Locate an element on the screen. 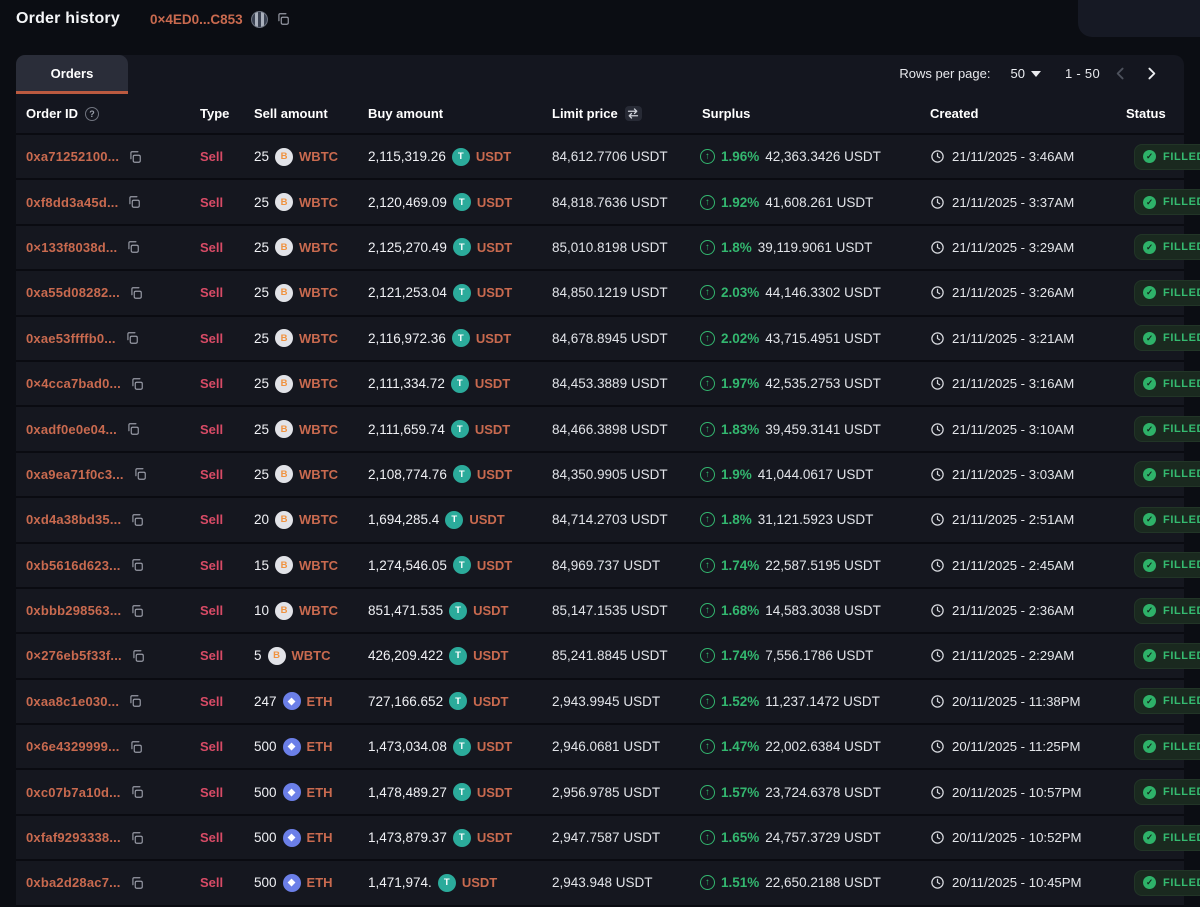  sell-token-icon-eth: ◆ is located at coordinates (292, 747).